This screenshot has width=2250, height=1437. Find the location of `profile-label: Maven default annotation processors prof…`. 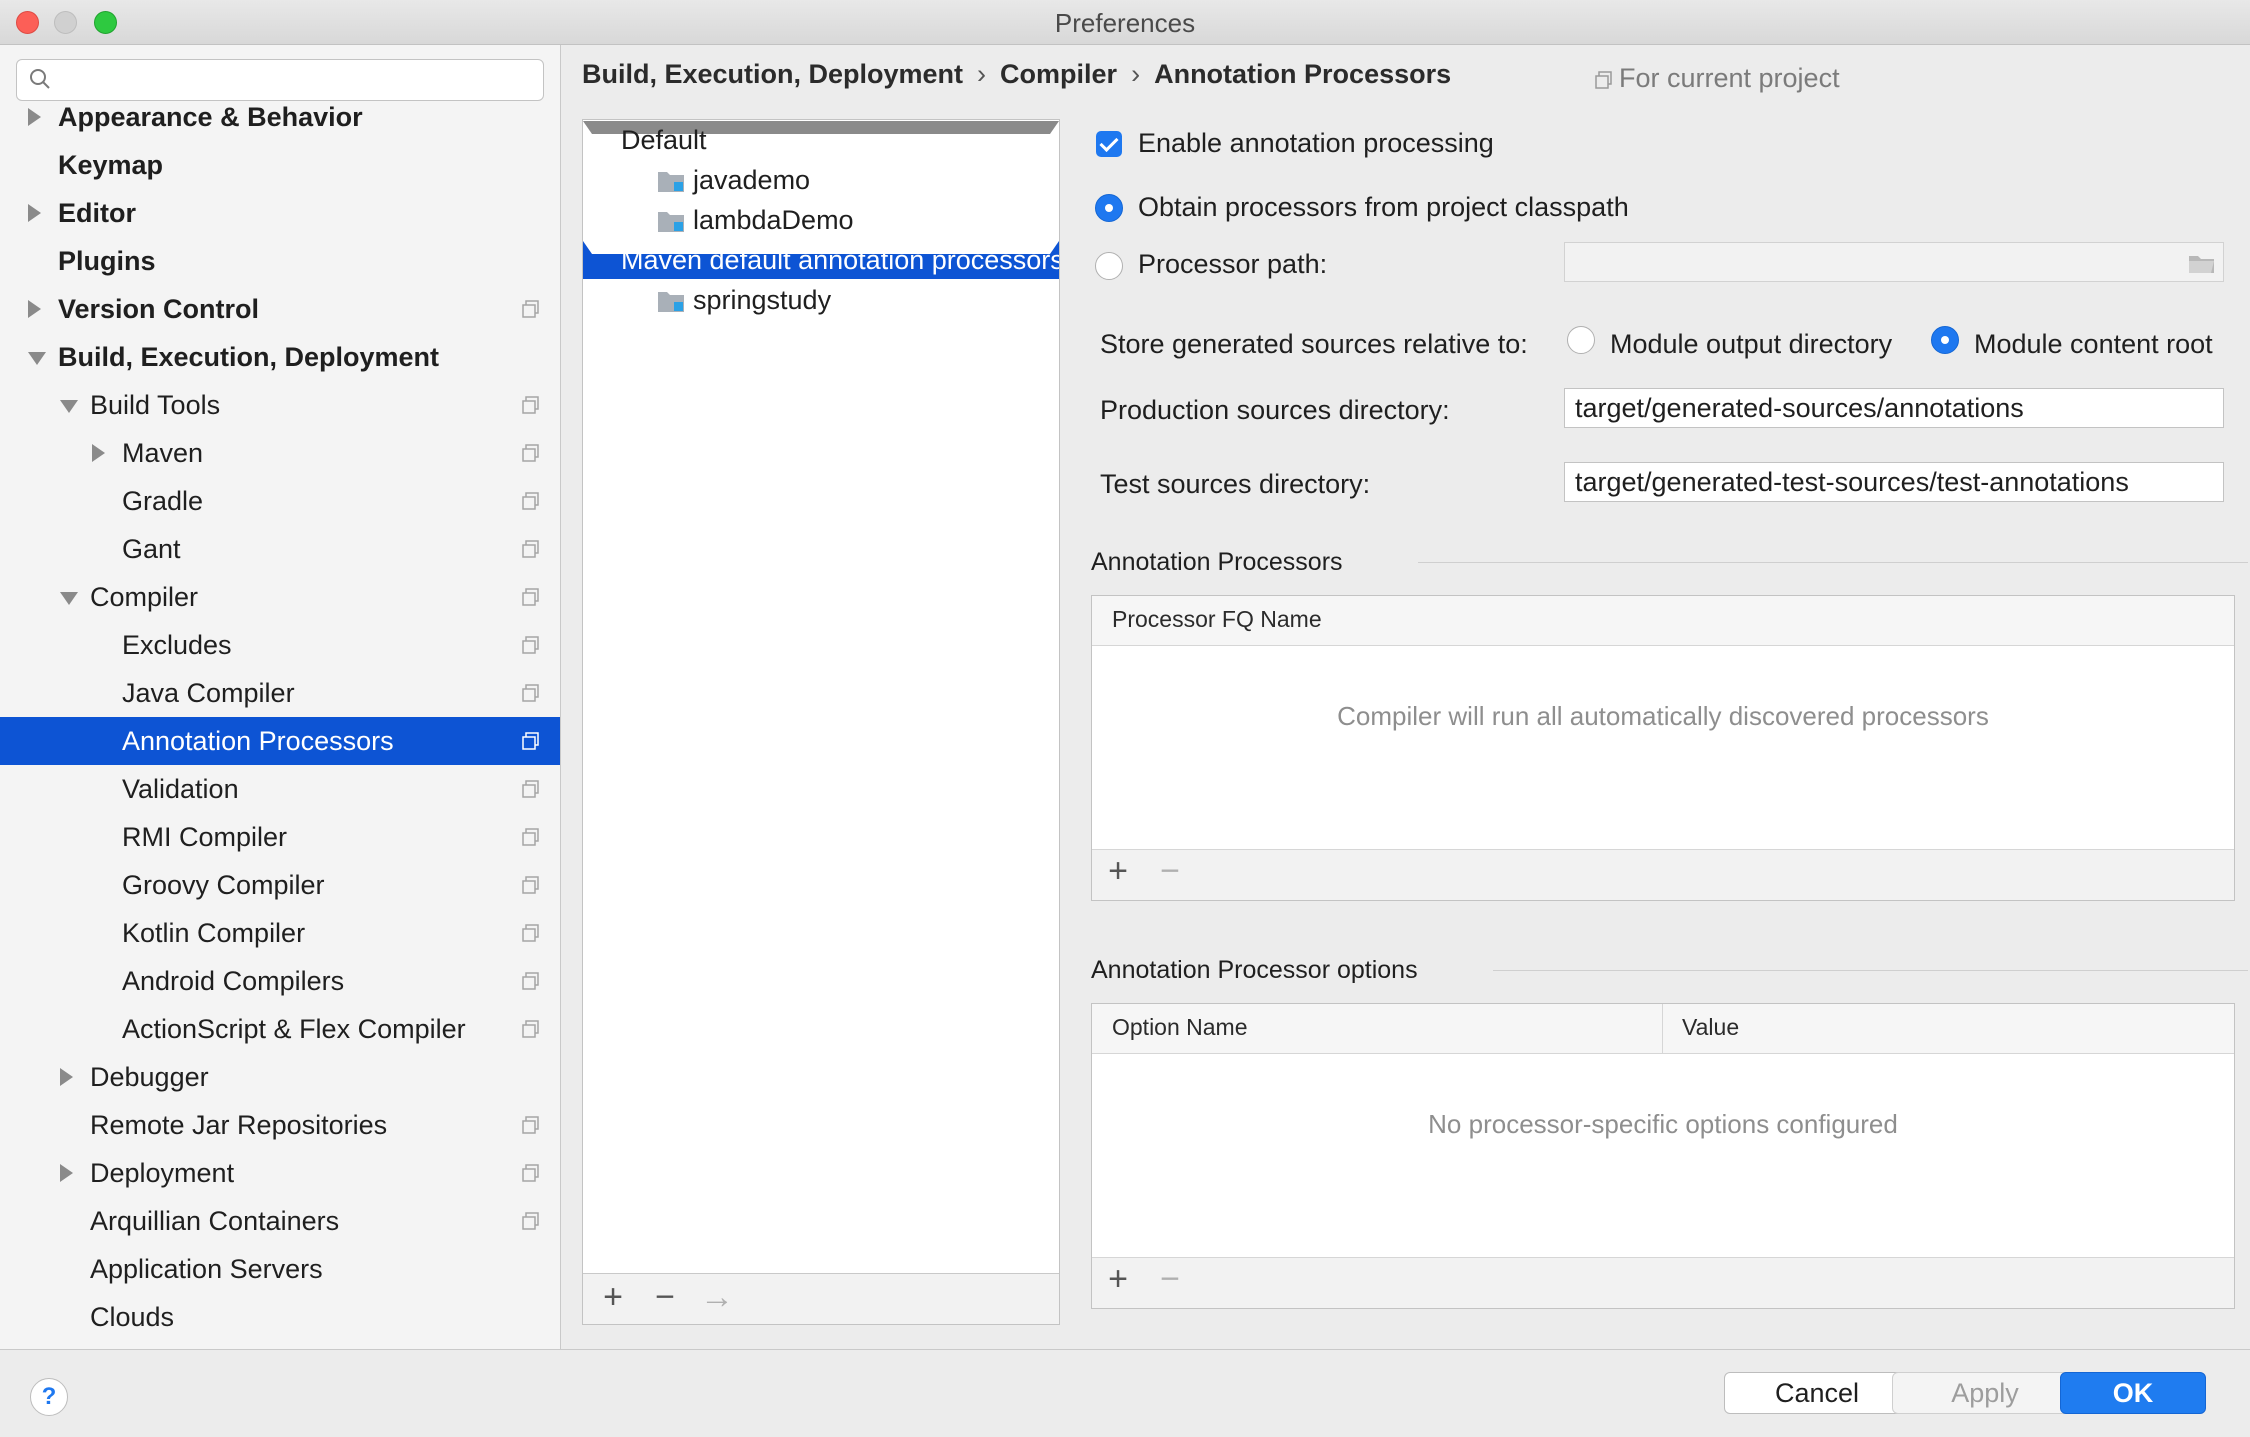

profile-label: Maven default annotation processors prof… is located at coordinates (840, 260).